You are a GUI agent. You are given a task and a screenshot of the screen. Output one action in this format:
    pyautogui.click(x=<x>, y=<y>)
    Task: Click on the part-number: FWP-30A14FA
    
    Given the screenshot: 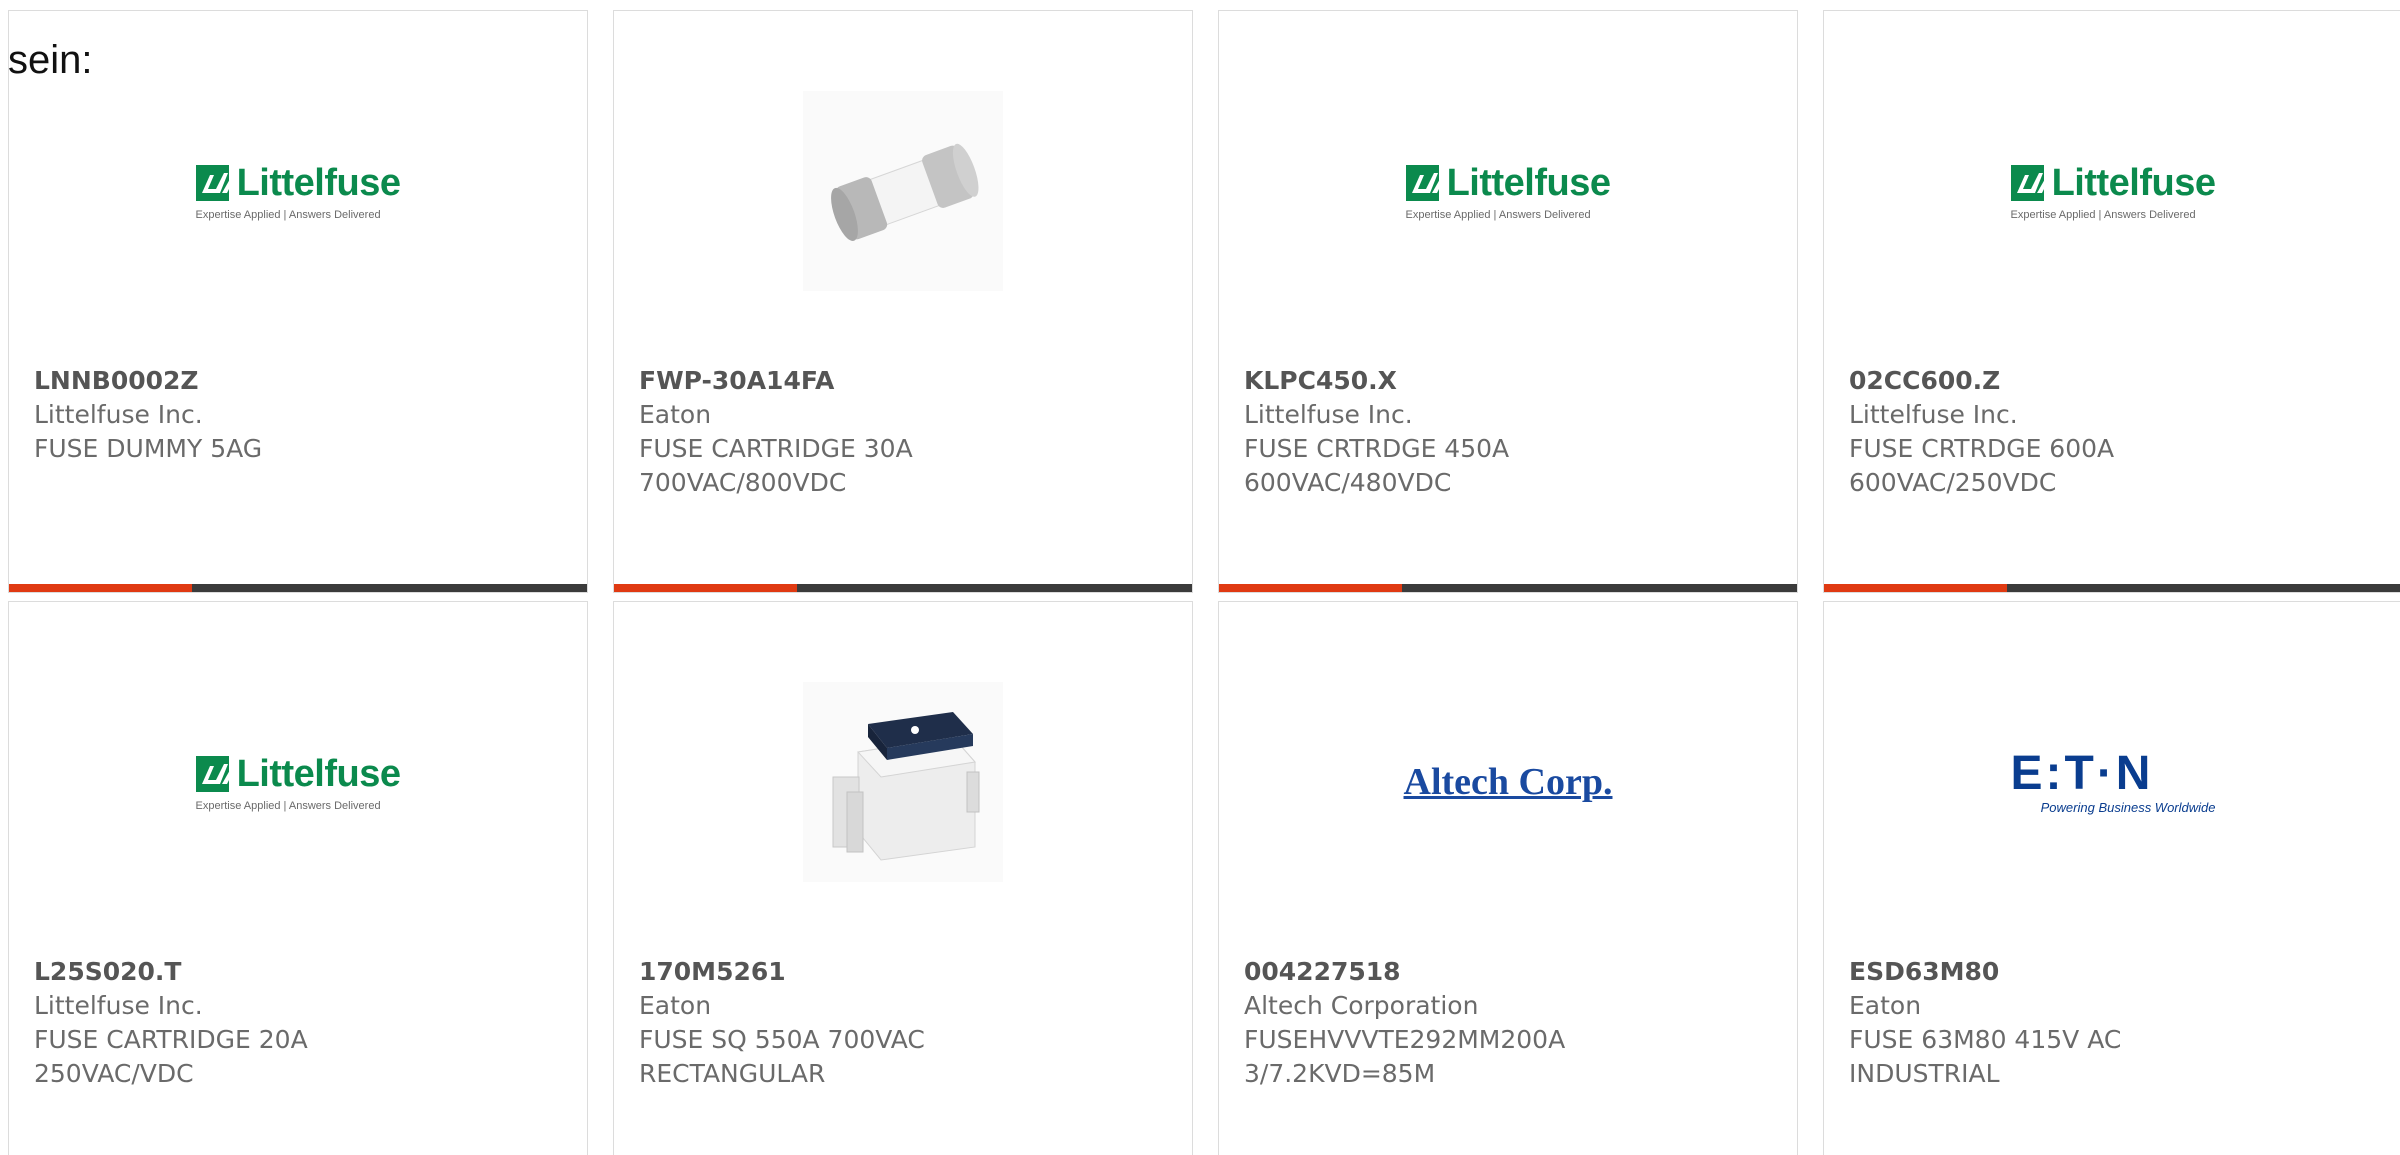 What is the action you would take?
    pyautogui.click(x=905, y=381)
    